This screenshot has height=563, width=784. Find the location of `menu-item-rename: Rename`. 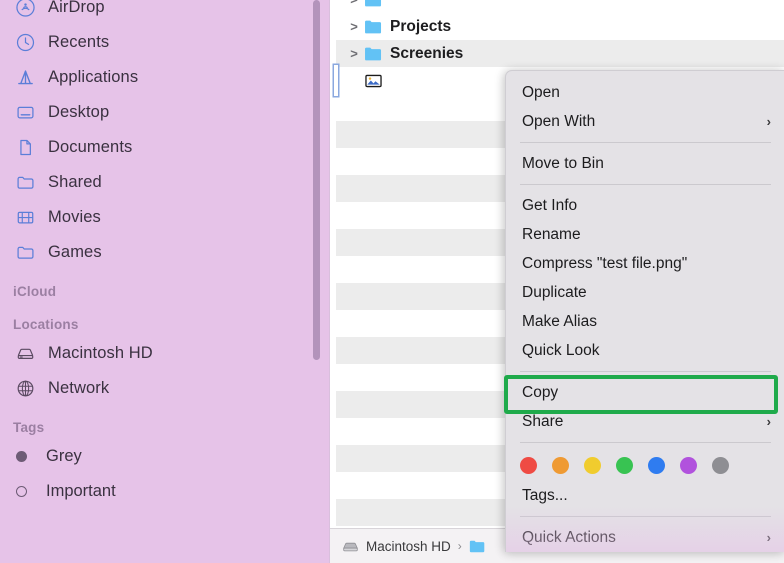

menu-item-rename: Rename is located at coordinates (645, 234).